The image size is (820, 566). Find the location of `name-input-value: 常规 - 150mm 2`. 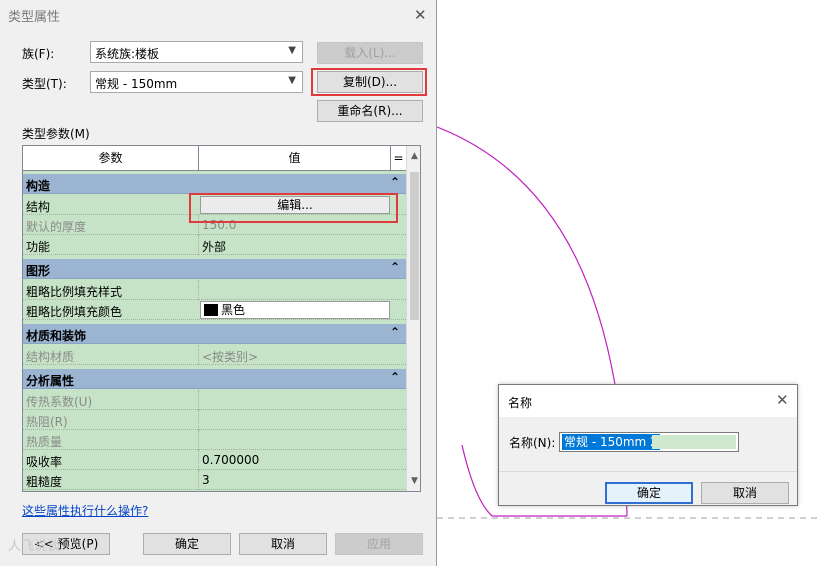

name-input-value: 常规 - 150mm 2 is located at coordinates (611, 442).